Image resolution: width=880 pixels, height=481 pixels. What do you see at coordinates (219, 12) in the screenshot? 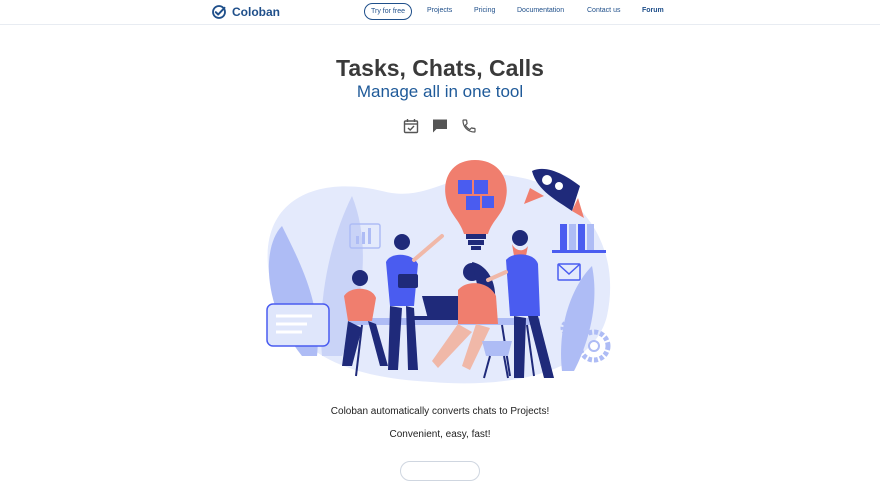
I see `logo-check-icon` at bounding box center [219, 12].